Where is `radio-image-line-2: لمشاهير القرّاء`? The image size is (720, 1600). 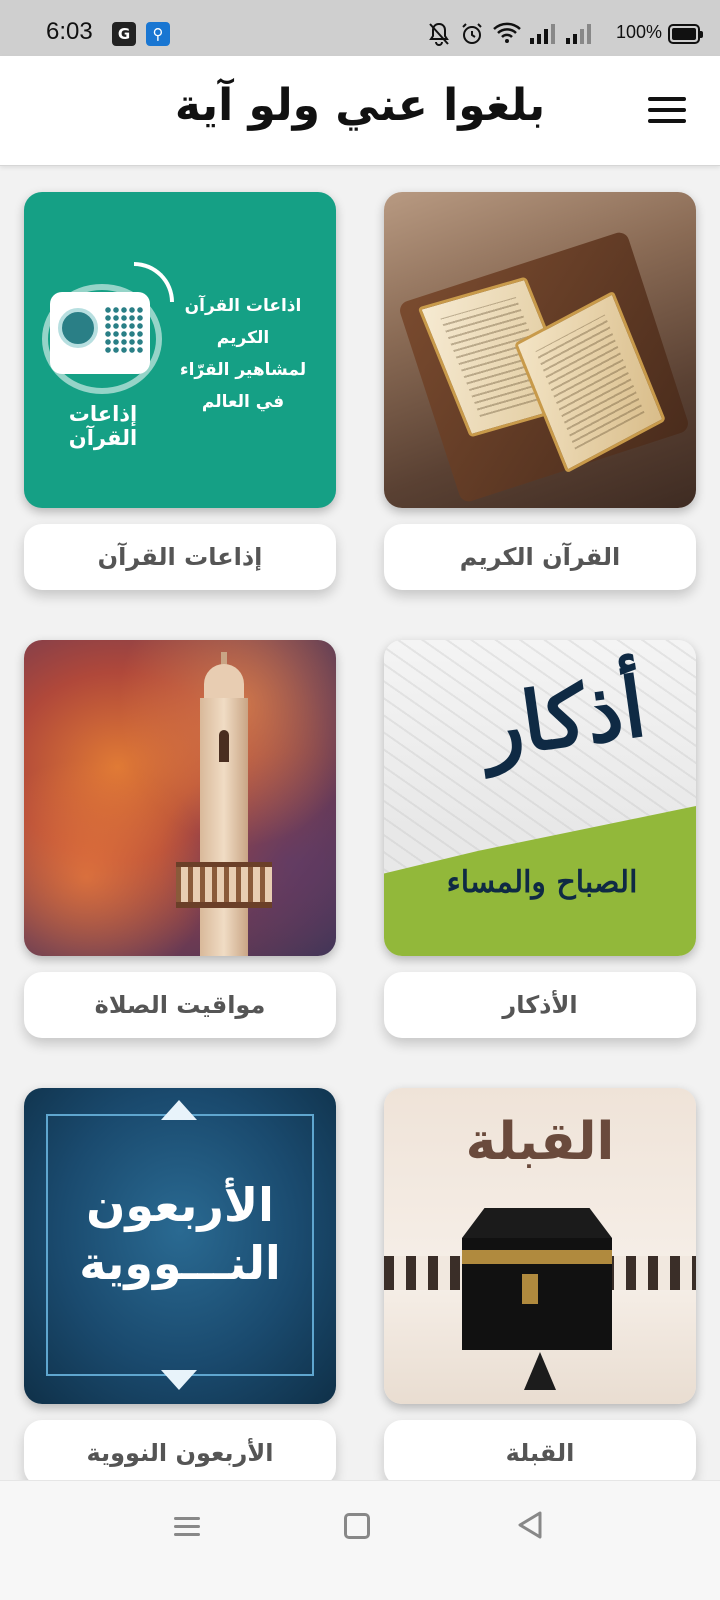
radio-image-line-2: لمشاهير القرّاء is located at coordinates (243, 370).